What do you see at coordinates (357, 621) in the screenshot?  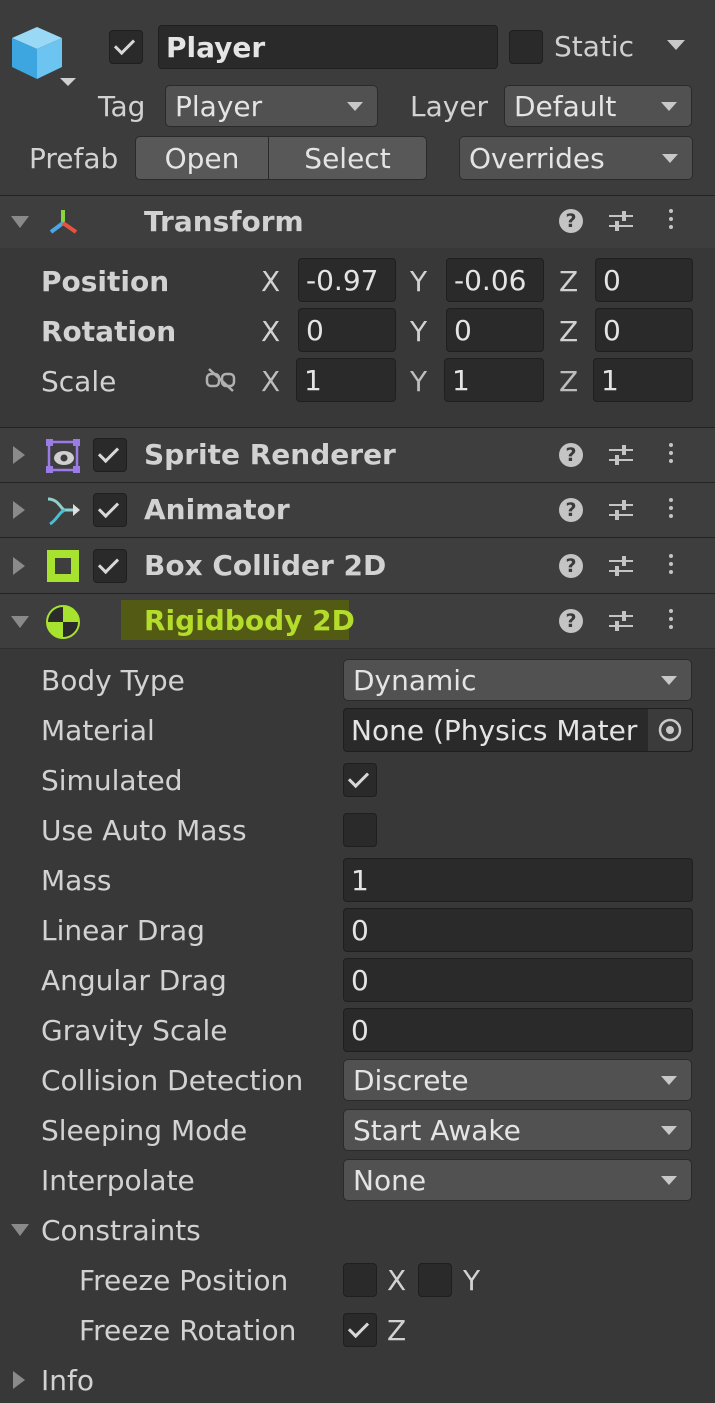 I see `rigidbody-header: Rigidbody 2D ?` at bounding box center [357, 621].